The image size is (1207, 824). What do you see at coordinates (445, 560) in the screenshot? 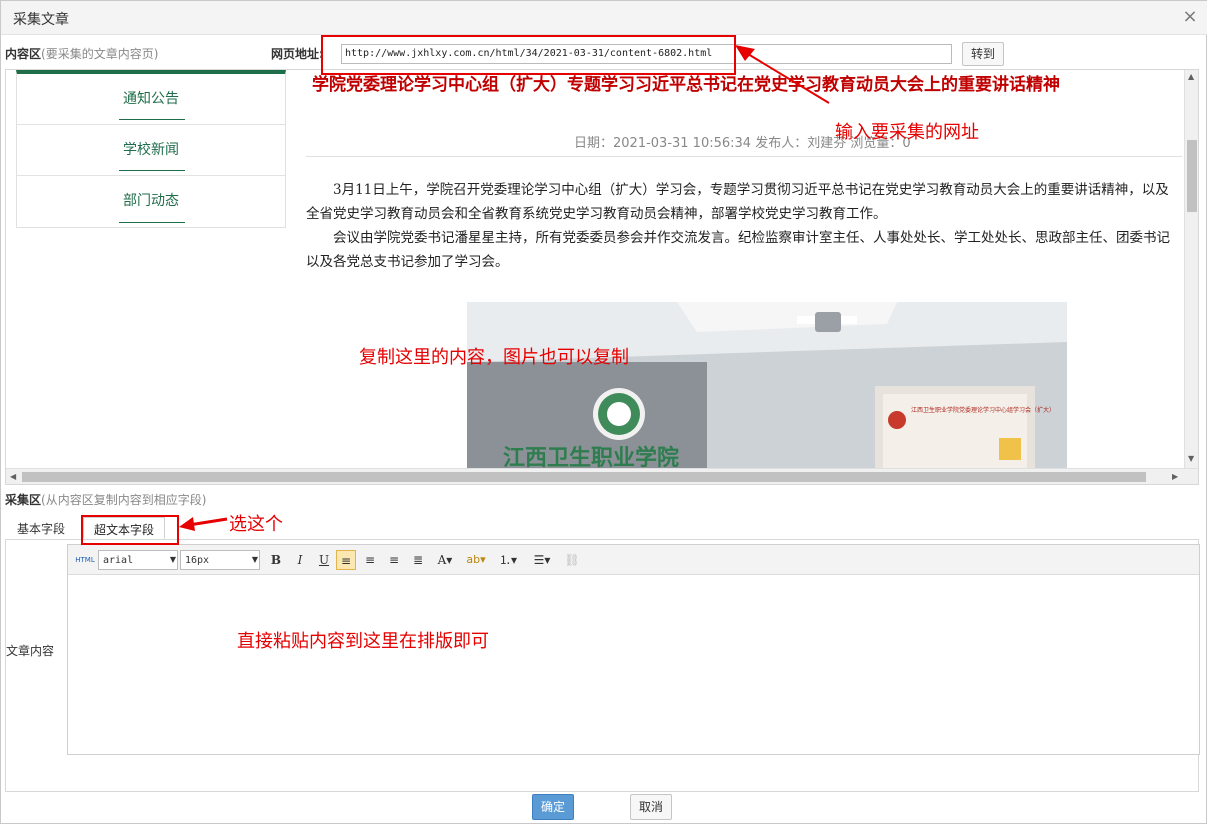
I see `font-color-icon: A▾` at bounding box center [445, 560].